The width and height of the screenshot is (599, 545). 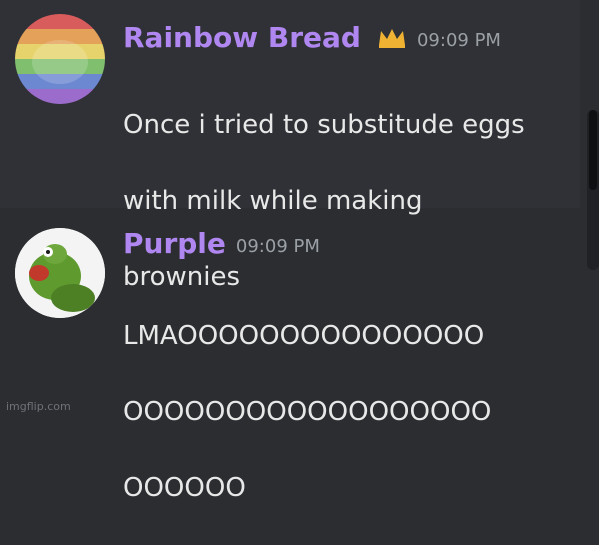 I want to click on rainbow-avatar-image, so click(x=60, y=59).